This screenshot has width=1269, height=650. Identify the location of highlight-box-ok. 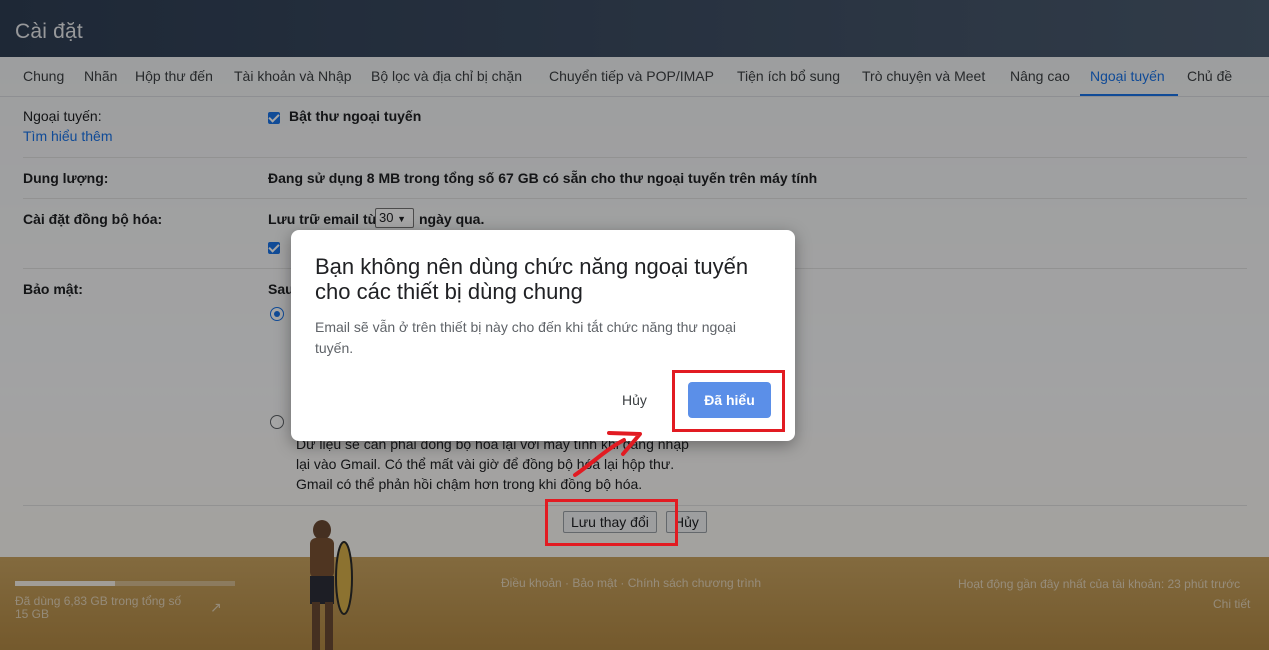
(728, 401).